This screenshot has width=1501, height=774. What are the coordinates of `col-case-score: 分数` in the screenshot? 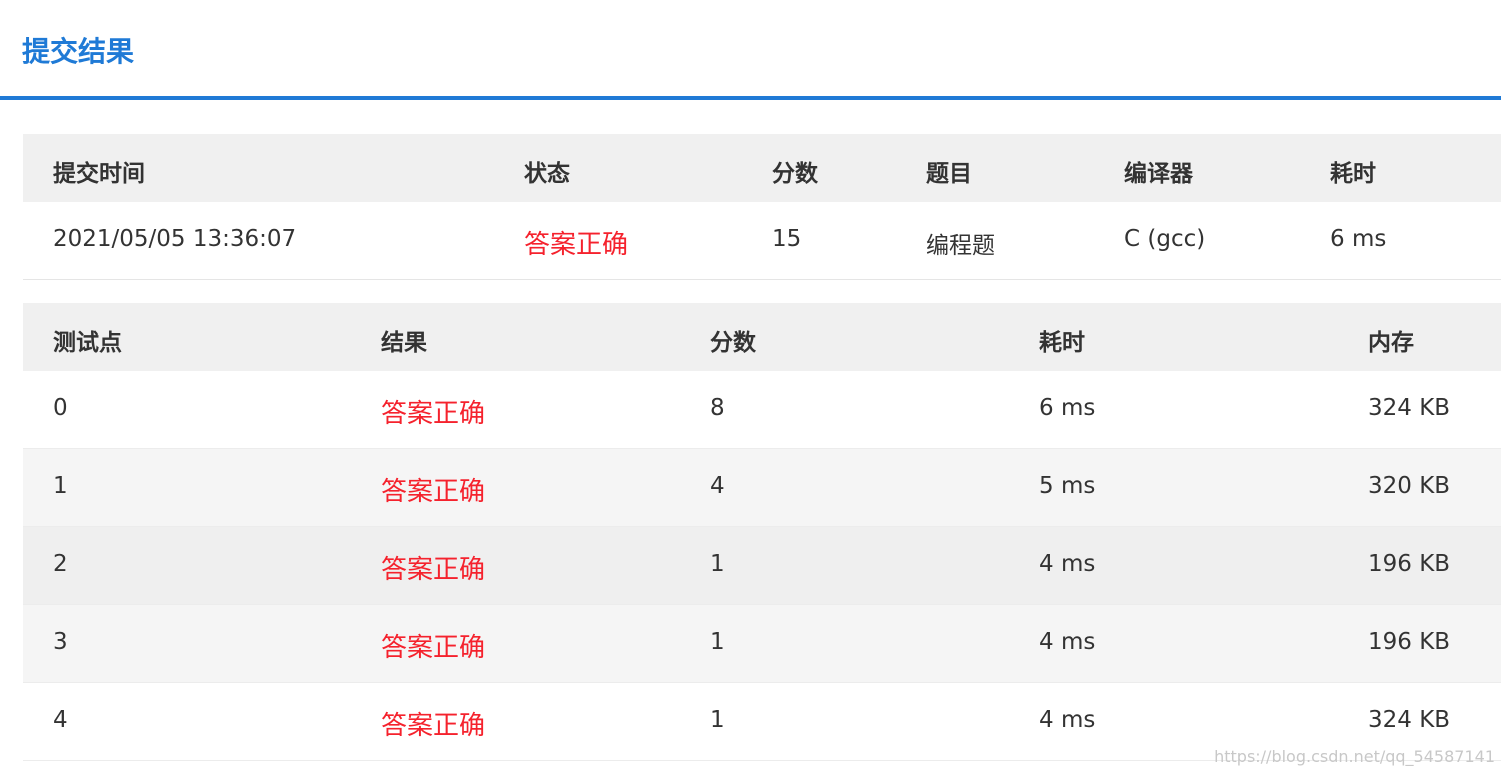 It's located at (733, 343).